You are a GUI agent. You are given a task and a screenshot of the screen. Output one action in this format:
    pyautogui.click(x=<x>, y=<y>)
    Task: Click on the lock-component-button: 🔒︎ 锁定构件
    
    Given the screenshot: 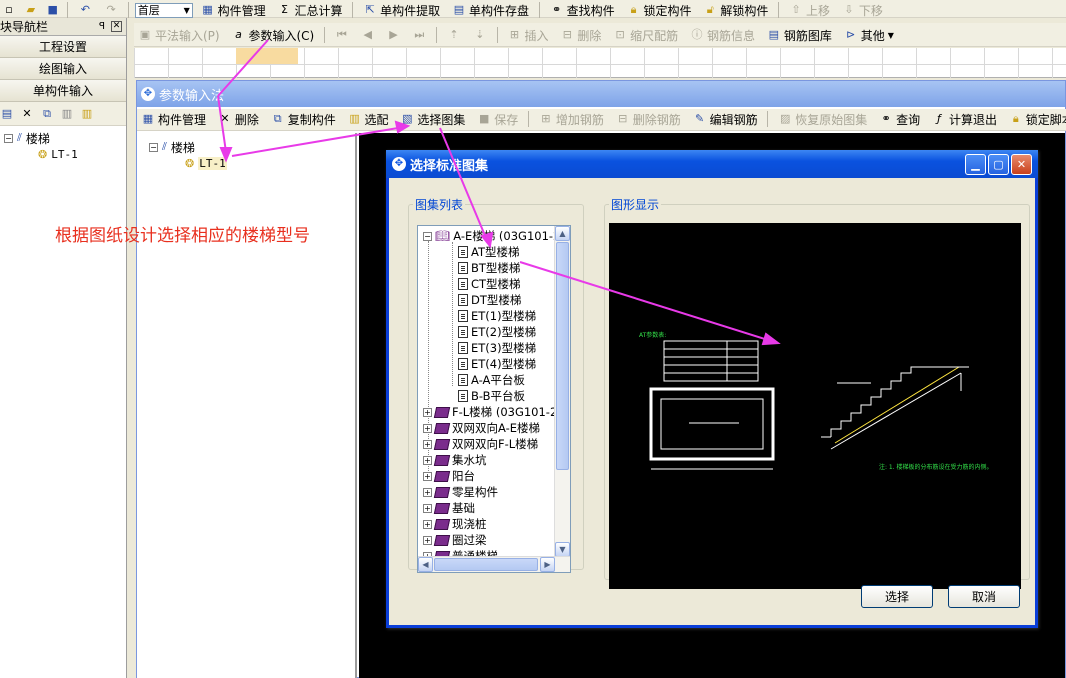 What is the action you would take?
    pyautogui.click(x=659, y=10)
    